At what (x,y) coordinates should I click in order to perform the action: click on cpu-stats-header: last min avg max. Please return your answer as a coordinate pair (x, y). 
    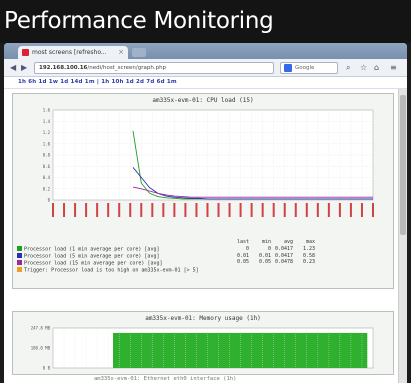
    Looking at the image, I should click on (271, 242).